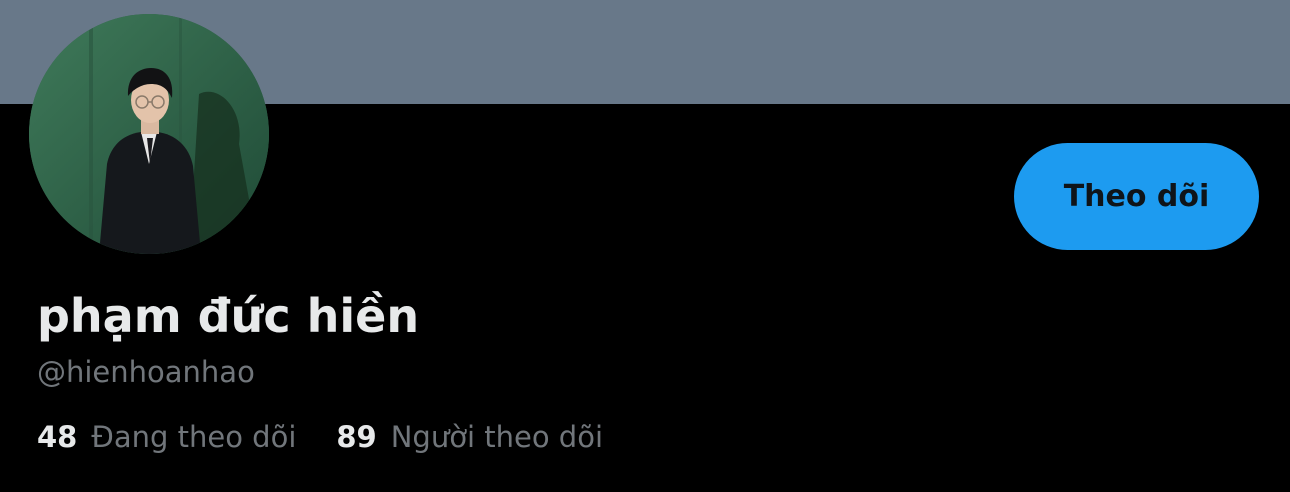 Image resolution: width=1290 pixels, height=492 pixels. I want to click on following-link: 48 Đang theo dõi, so click(166, 437).